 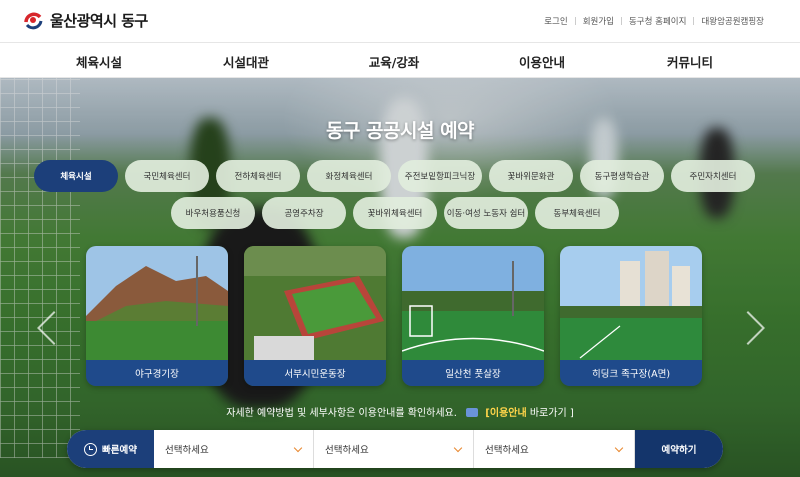 What do you see at coordinates (167, 176) in the screenshot?
I see `category-tab: 국민체육센터` at bounding box center [167, 176].